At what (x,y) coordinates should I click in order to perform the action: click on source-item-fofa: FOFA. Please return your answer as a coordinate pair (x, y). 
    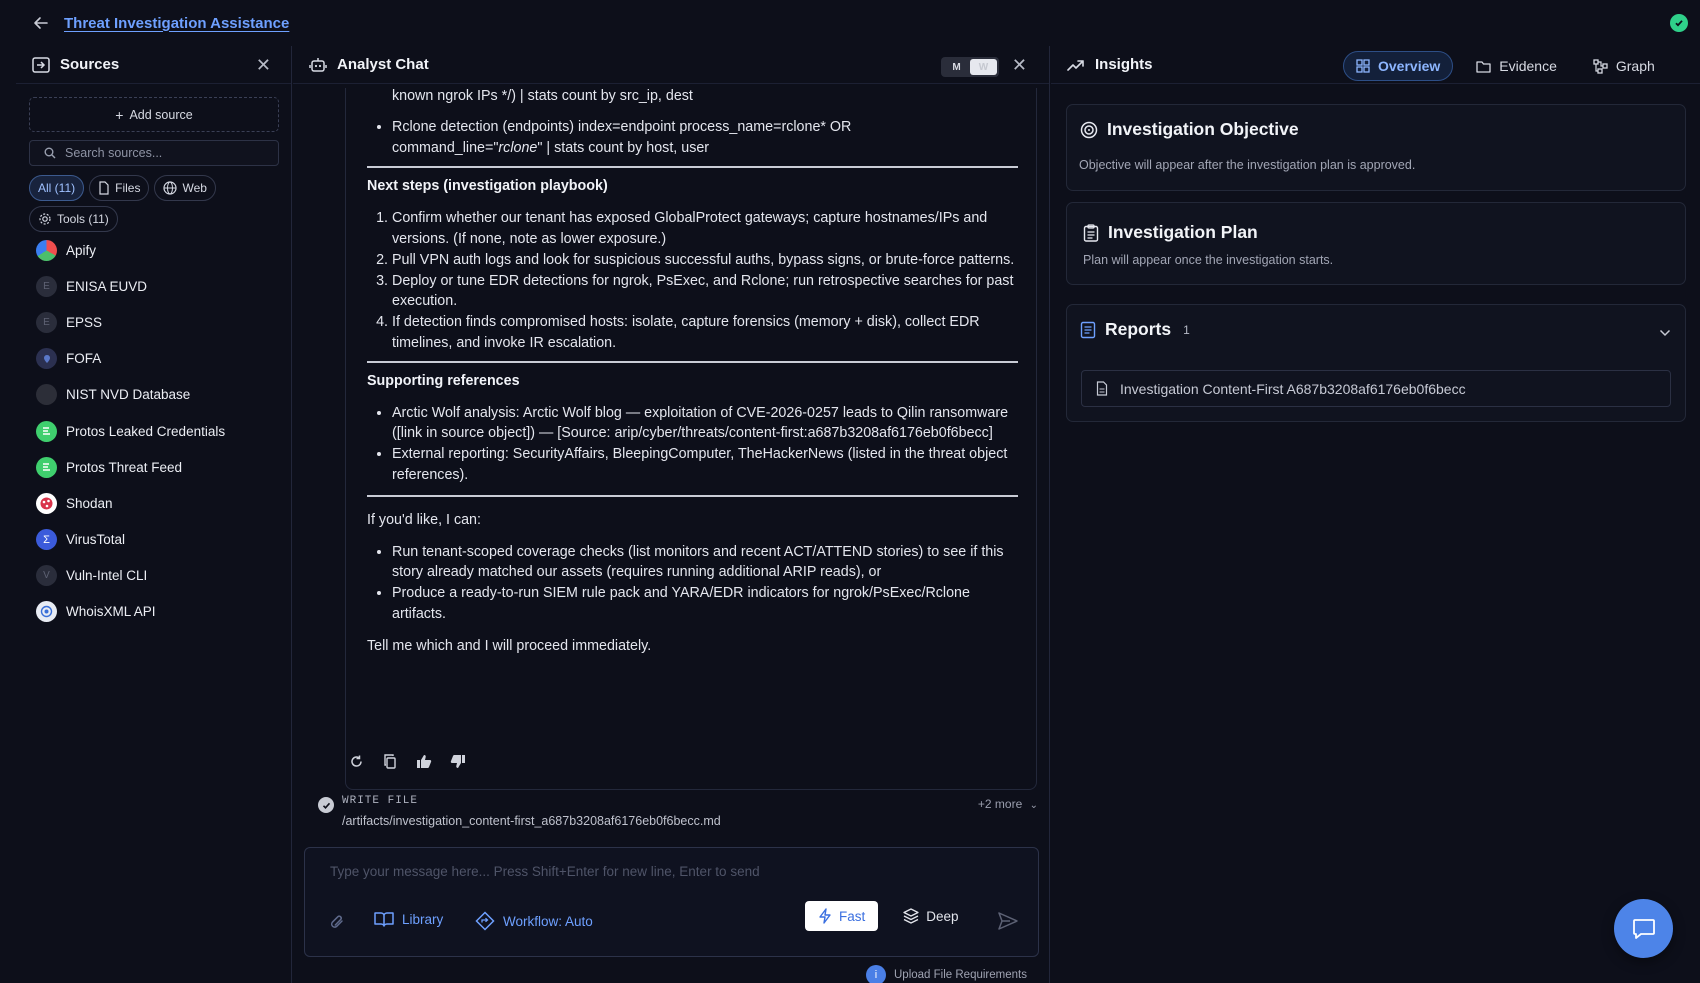
    Looking at the image, I should click on (161, 359).